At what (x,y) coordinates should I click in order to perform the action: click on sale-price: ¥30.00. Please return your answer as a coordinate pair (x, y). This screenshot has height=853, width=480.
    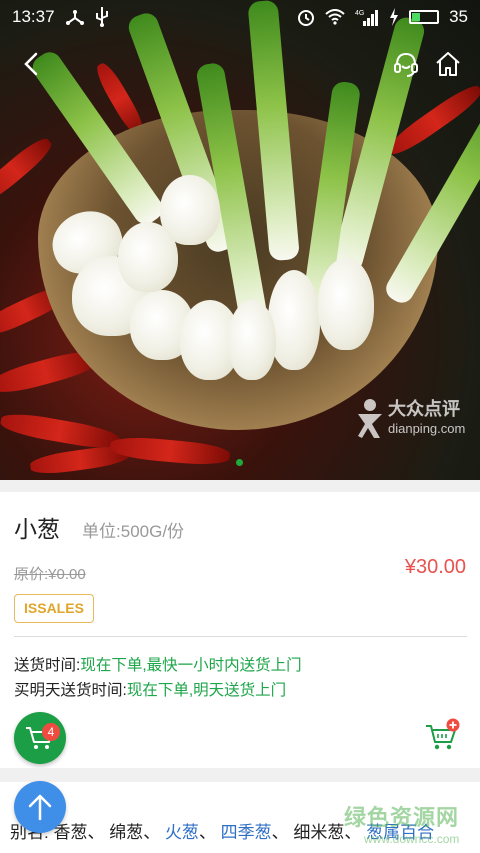
    Looking at the image, I should click on (435, 567).